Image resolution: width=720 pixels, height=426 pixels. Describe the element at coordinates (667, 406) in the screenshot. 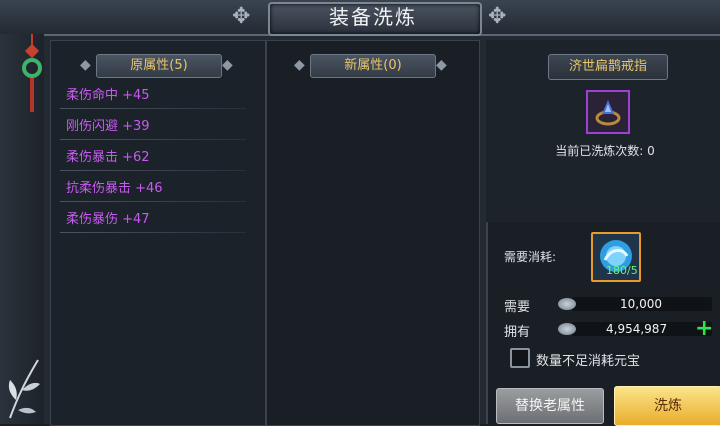

I see `wash-button: 洗炼` at that location.